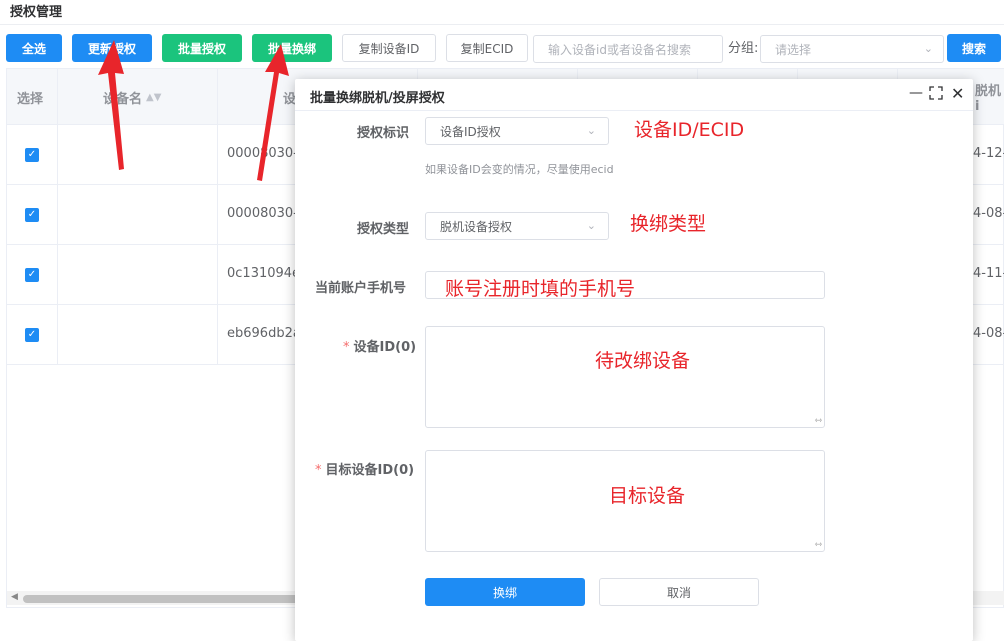 The image size is (1004, 641). What do you see at coordinates (519, 169) in the screenshot?
I see `auth-id-hint: 如果设备ID会变的情况，尽量使用ecid` at bounding box center [519, 169].